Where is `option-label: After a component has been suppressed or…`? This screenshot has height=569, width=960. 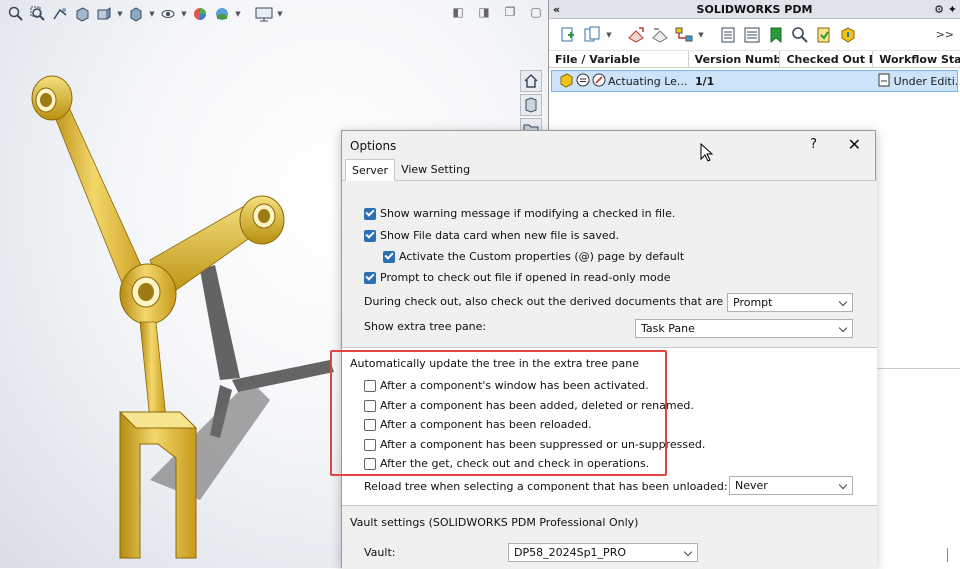 option-label: After a component has been suppressed or… is located at coordinates (543, 444).